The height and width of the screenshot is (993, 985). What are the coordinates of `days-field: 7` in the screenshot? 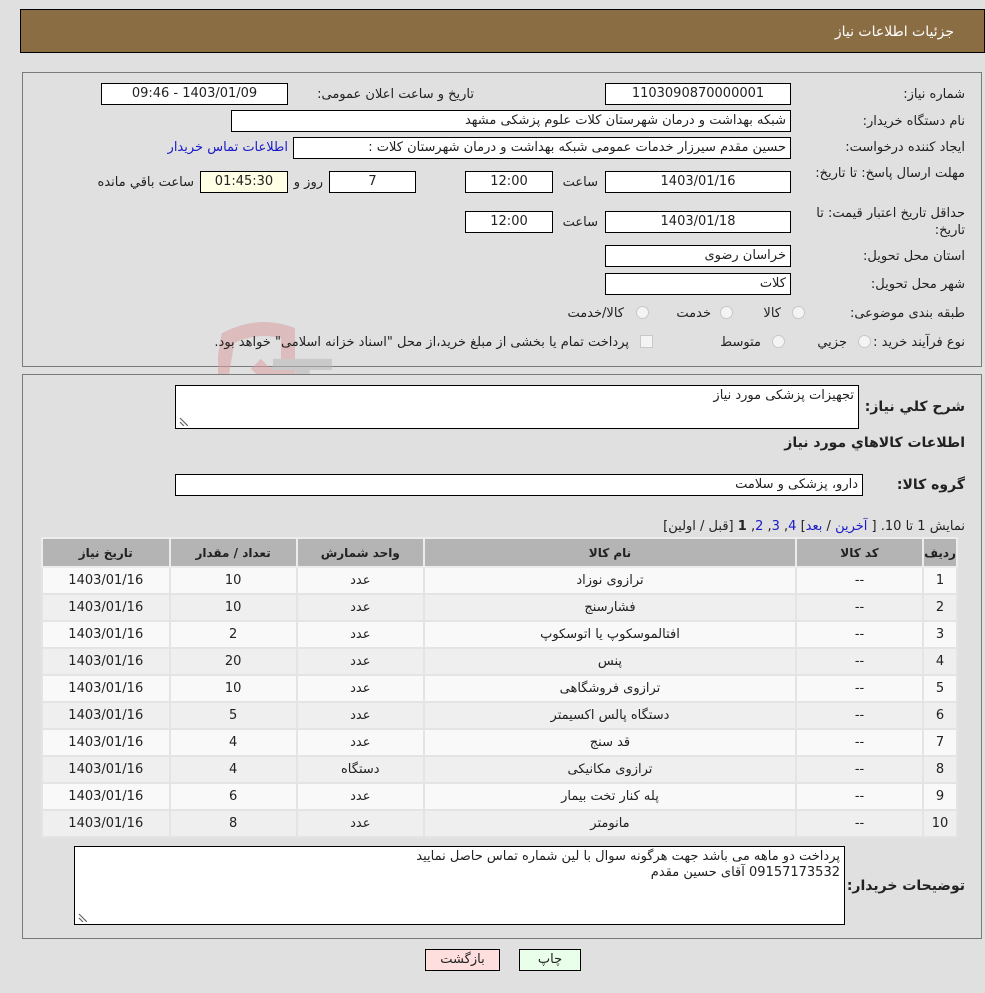 It's located at (372, 182).